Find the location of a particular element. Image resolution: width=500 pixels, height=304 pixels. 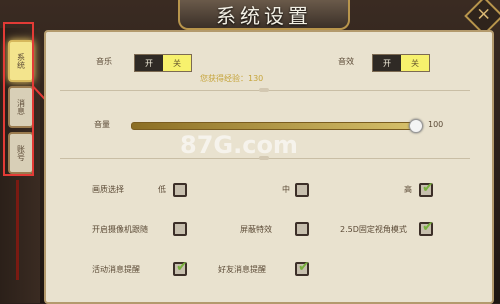

close-icon: × is located at coordinates (484, 14).